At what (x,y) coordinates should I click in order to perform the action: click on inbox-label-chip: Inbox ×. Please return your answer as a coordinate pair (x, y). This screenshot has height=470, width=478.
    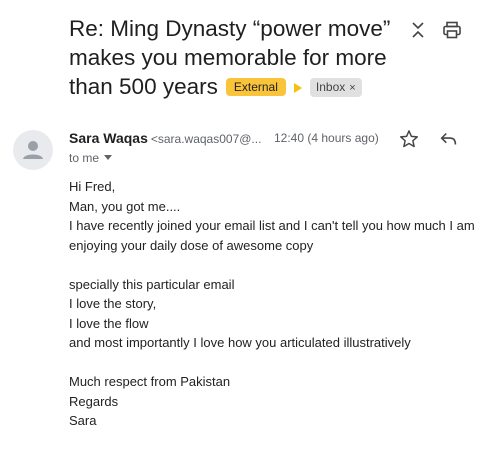
    Looking at the image, I should click on (335, 87).